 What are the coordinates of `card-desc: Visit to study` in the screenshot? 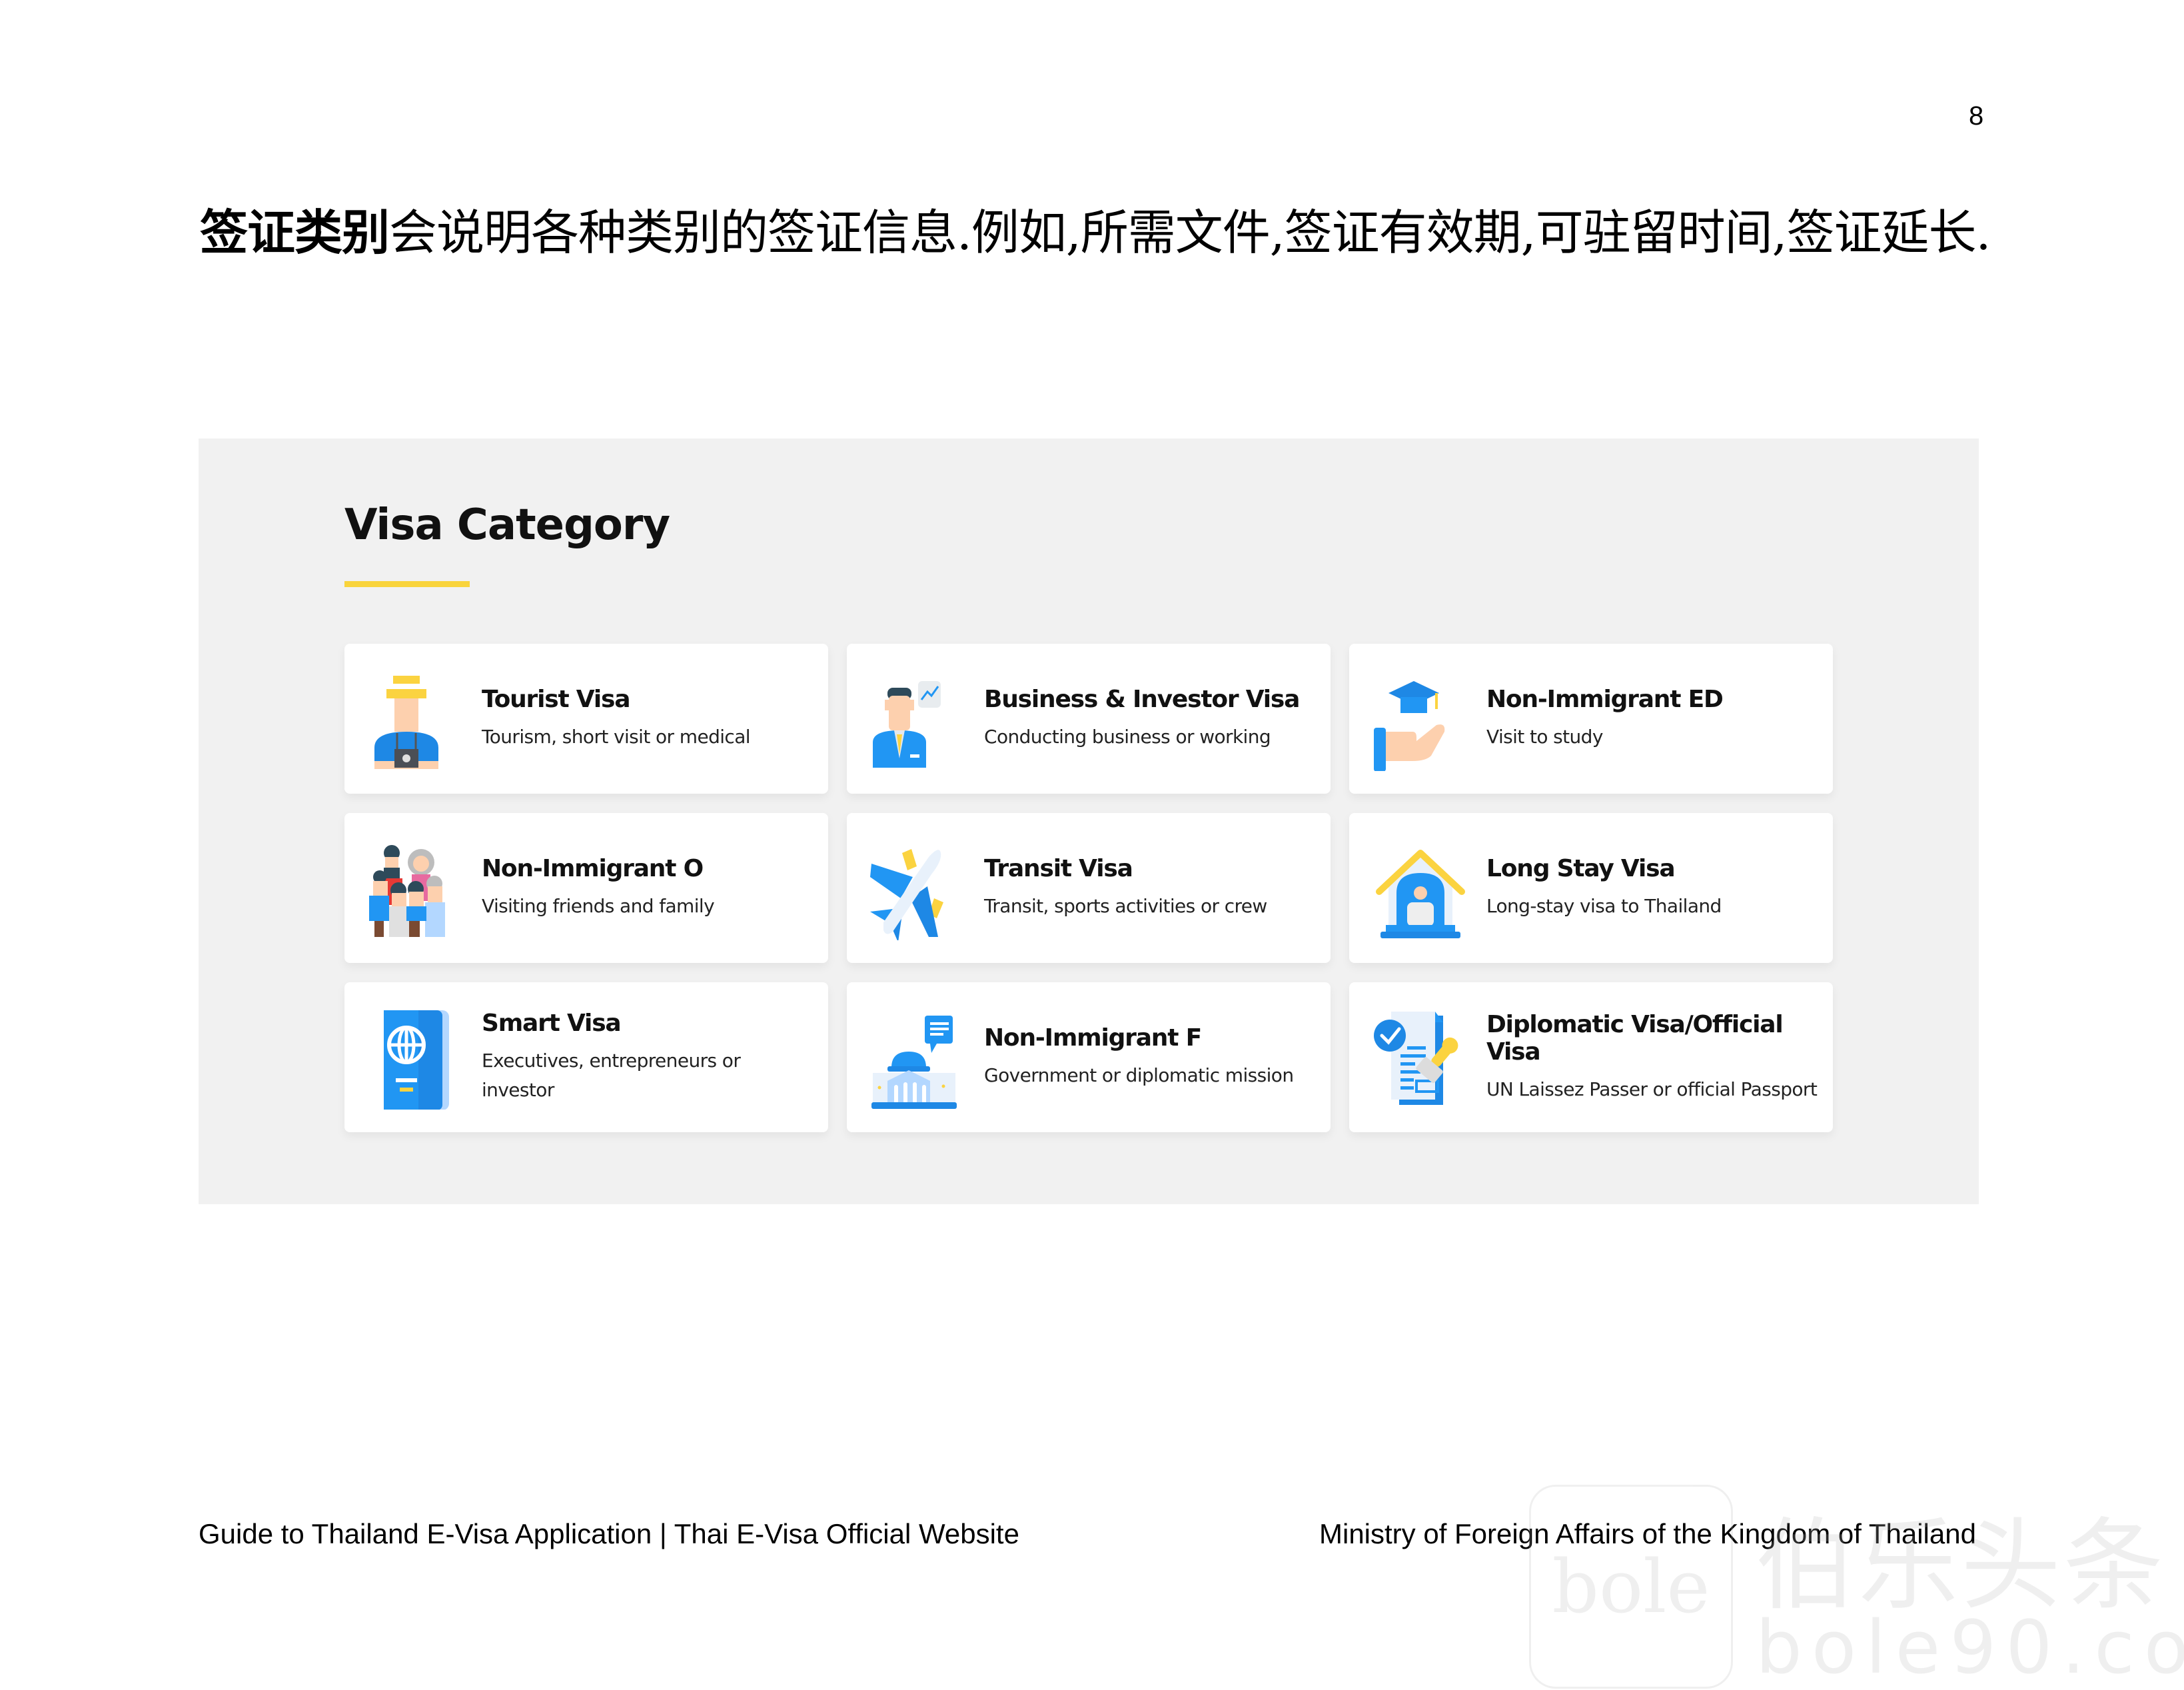 It's located at (1544, 737).